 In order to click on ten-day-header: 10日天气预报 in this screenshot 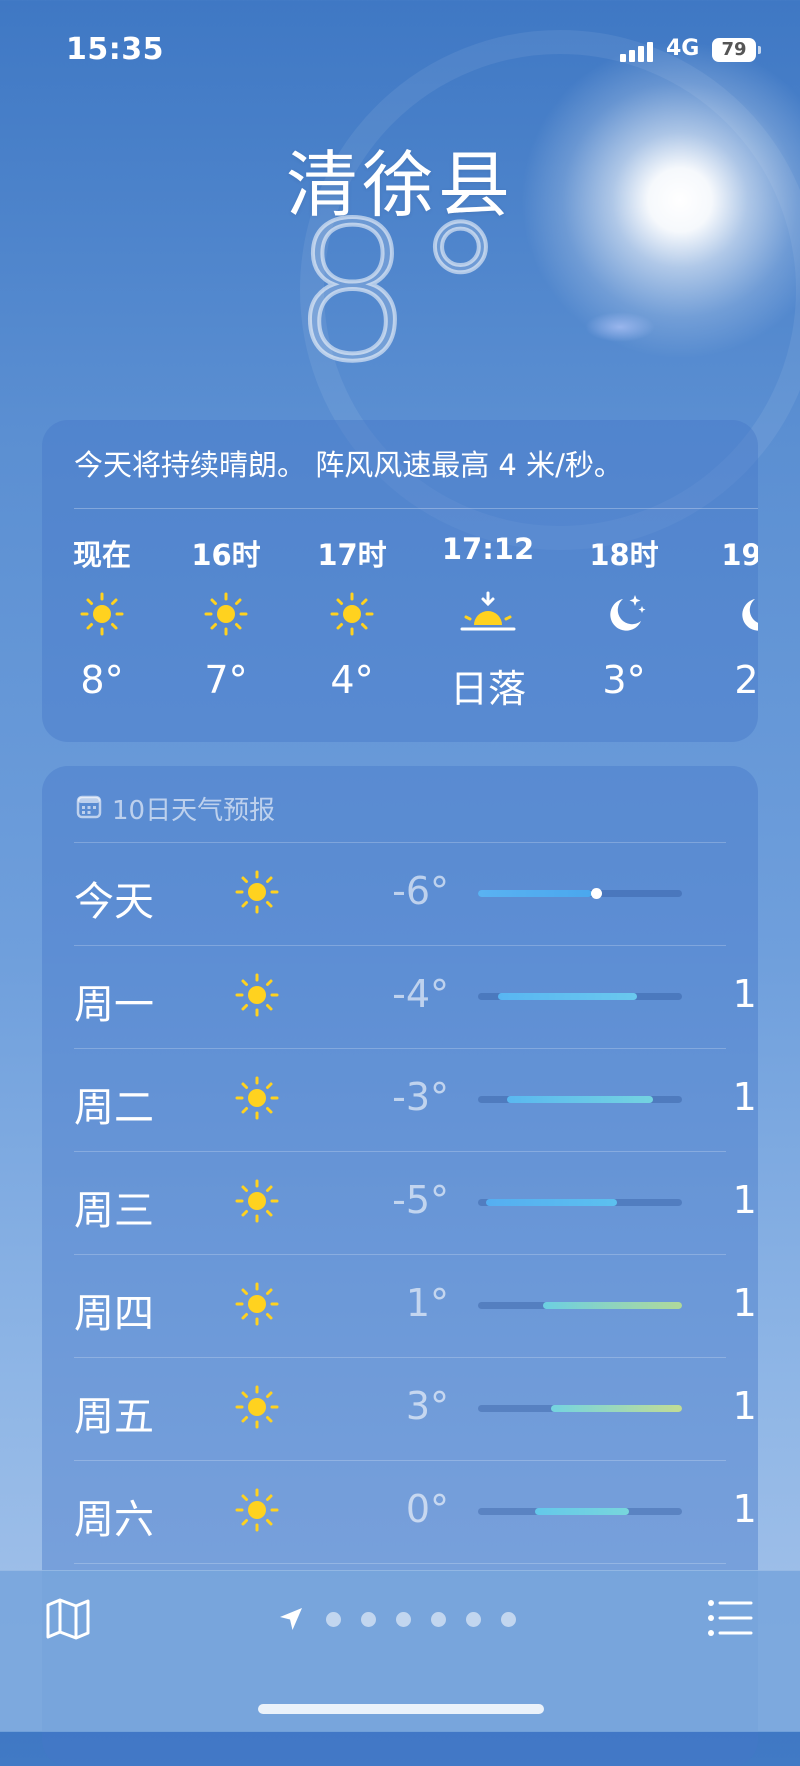, I will do `click(175, 808)`.